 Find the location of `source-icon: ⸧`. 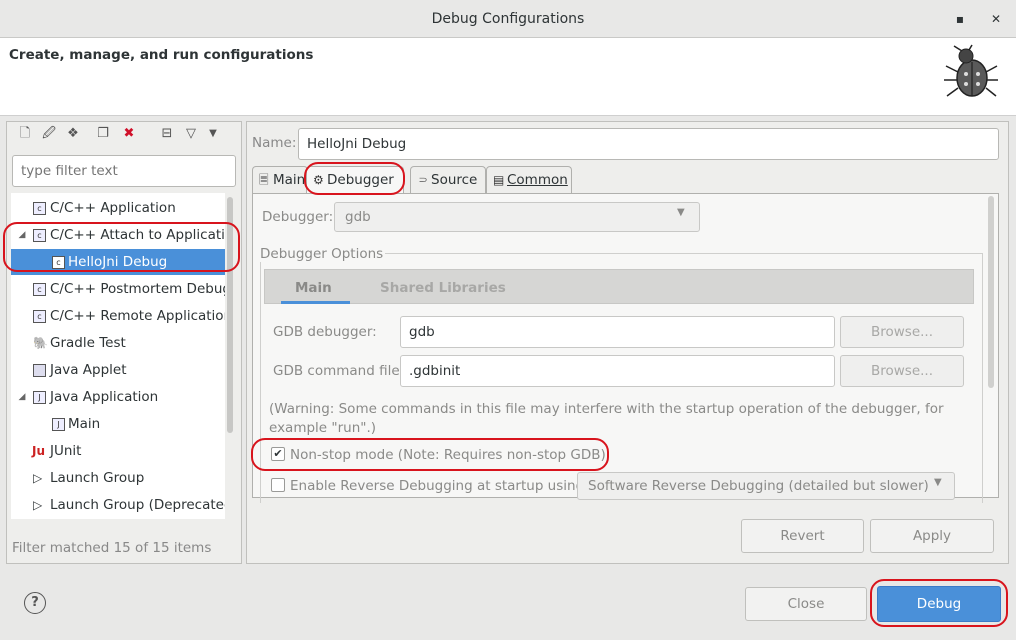

source-icon: ⸧ is located at coordinates (423, 180).